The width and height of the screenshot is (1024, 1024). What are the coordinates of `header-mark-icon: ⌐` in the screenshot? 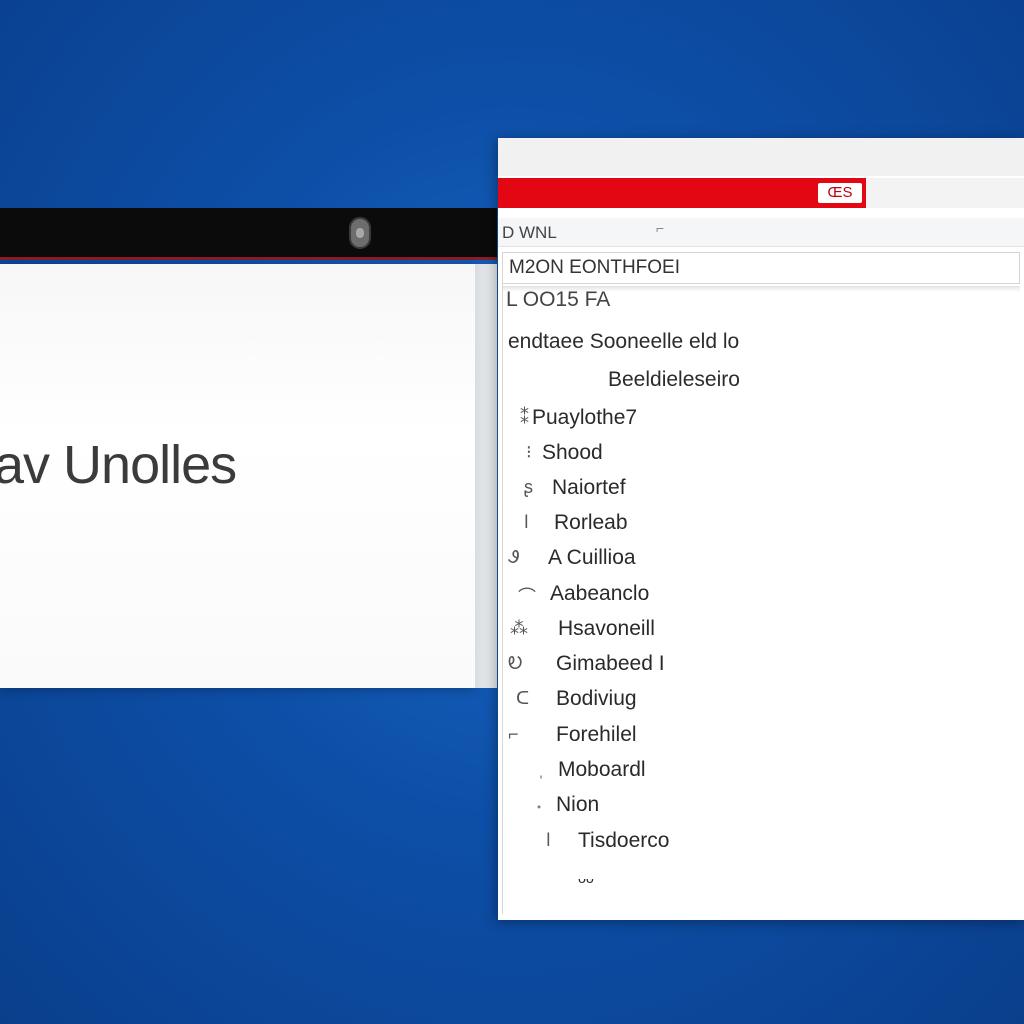 It's located at (660, 228).